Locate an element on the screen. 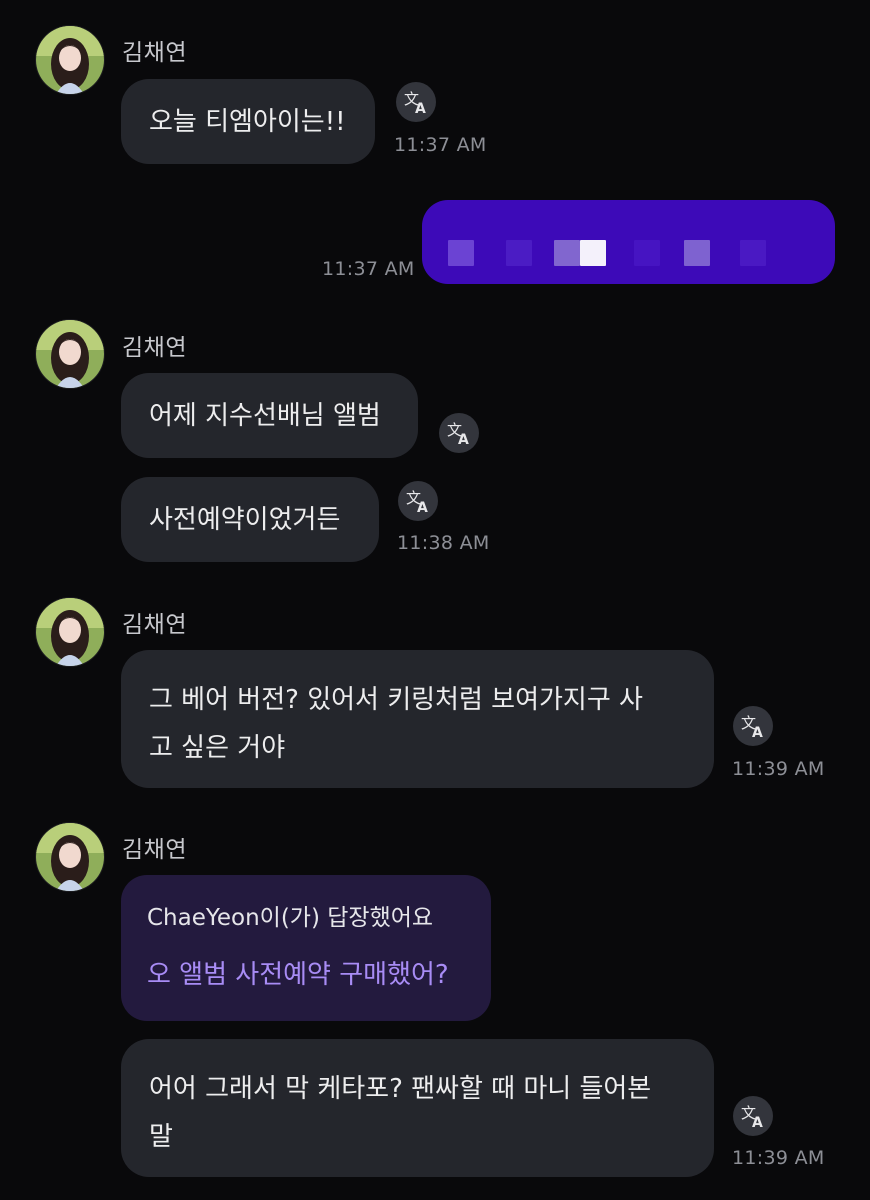  reply-quoted-text: 오 앨범 사전예약 구매했어? is located at coordinates (298, 975).